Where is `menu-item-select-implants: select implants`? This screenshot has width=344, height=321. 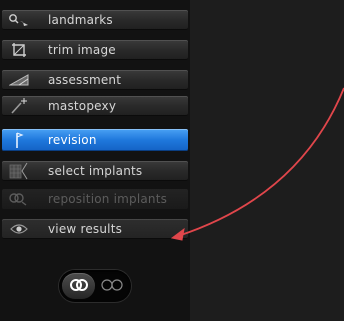 menu-item-select-implants: select implants is located at coordinates (95, 171).